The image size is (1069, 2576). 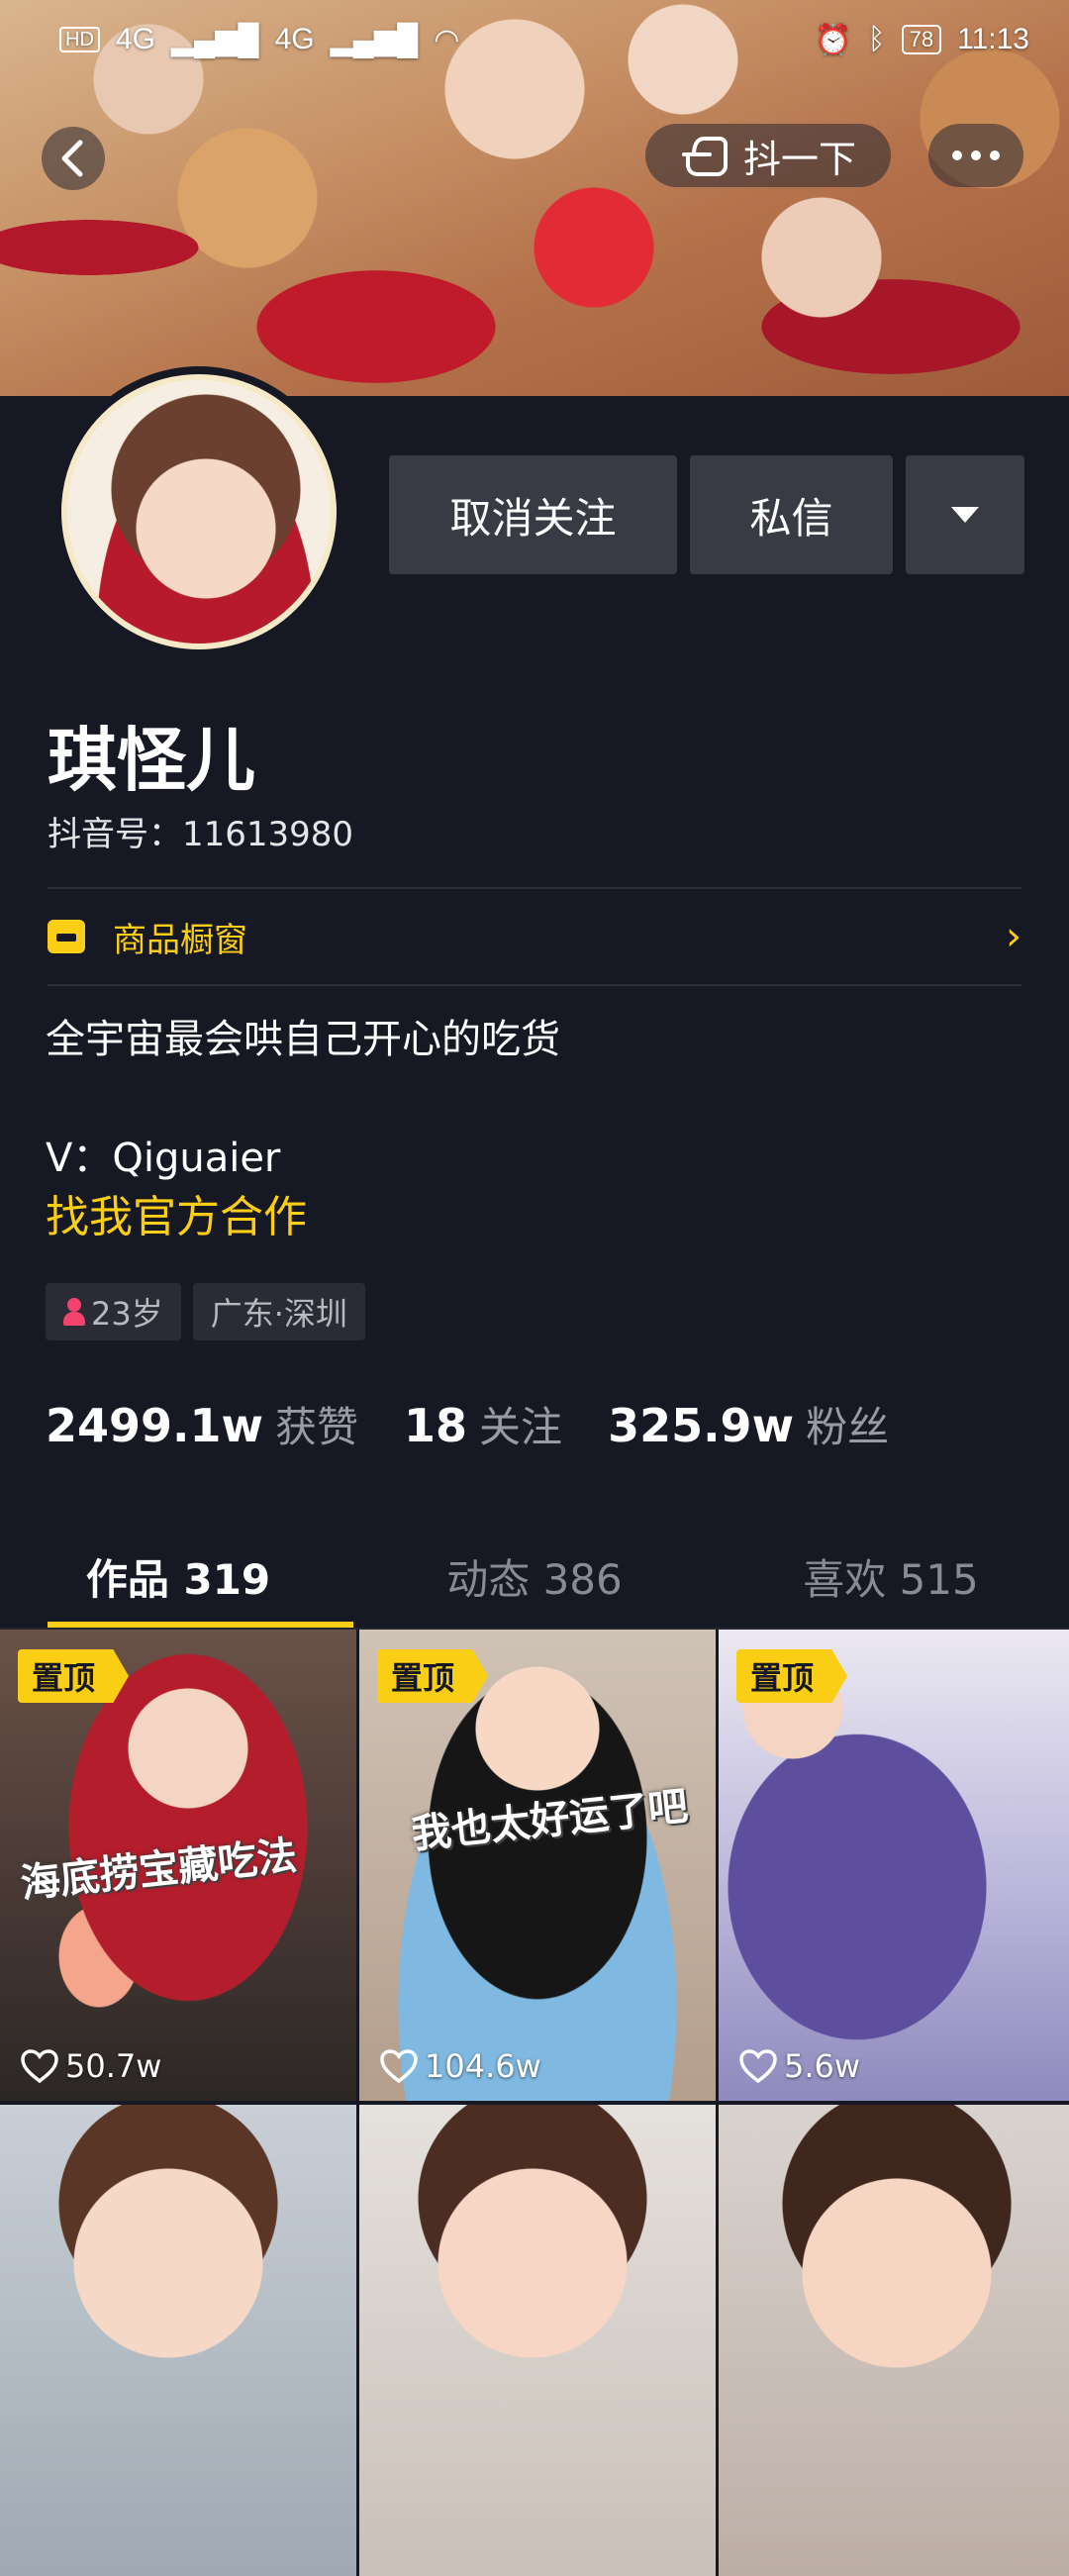 What do you see at coordinates (701, 1426) in the screenshot?
I see `stat-value: 325.9w` at bounding box center [701, 1426].